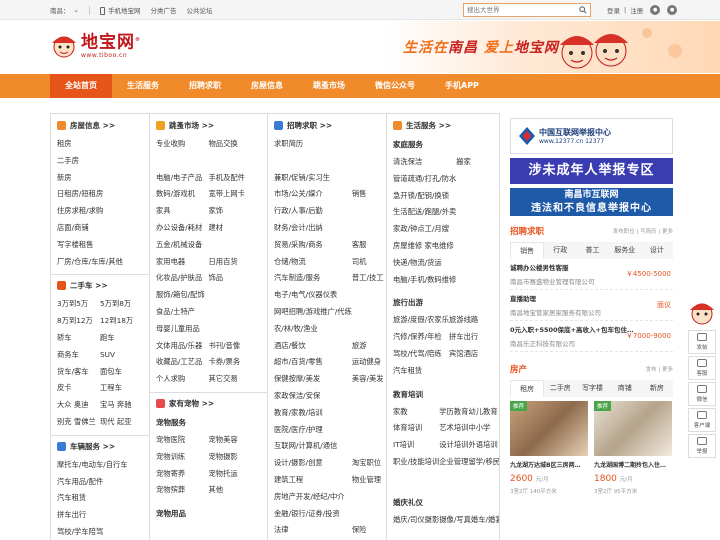  Describe the element at coordinates (182, 194) in the screenshot. I see `flea-market-link: 数码/游戏机` at that location.